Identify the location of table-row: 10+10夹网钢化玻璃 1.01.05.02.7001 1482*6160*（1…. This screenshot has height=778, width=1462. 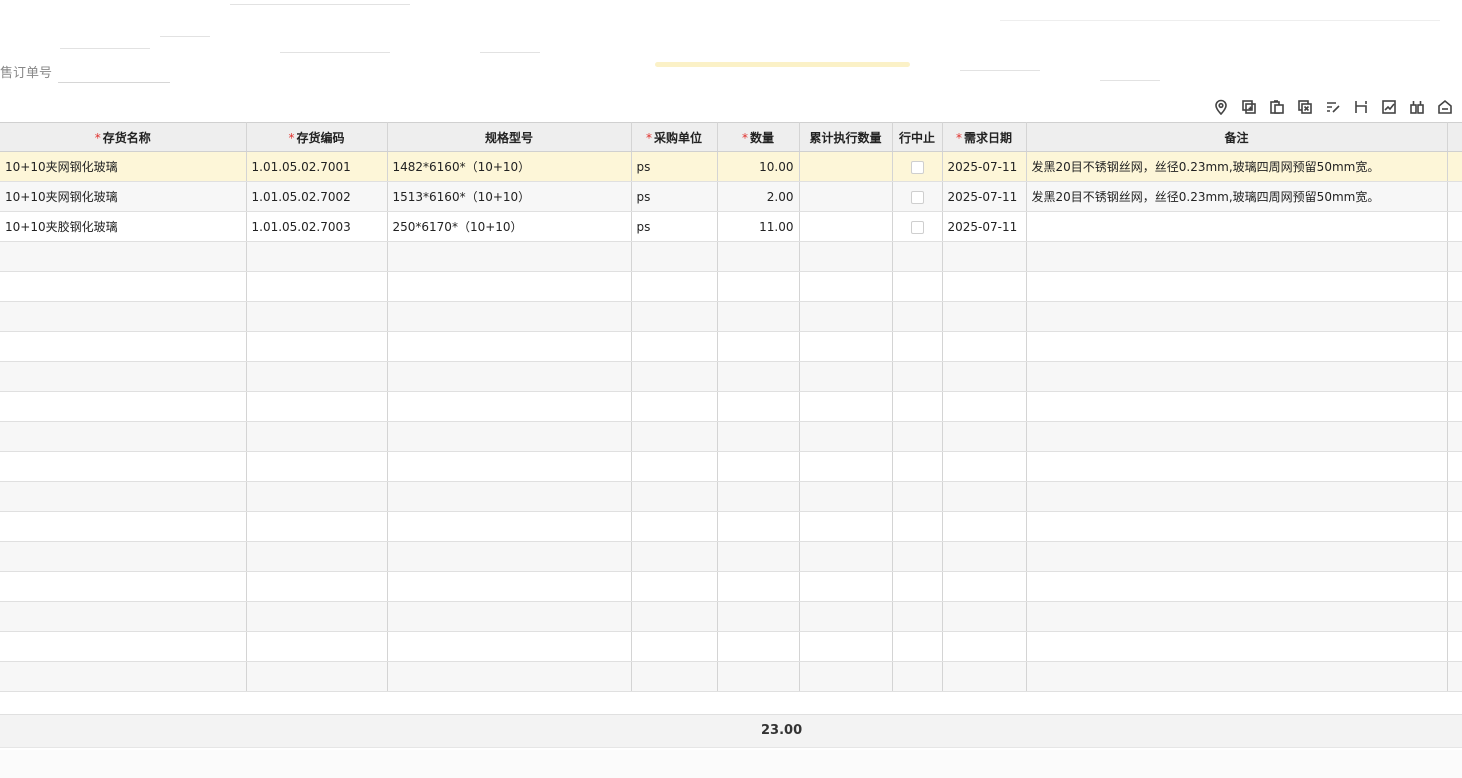
(731, 166).